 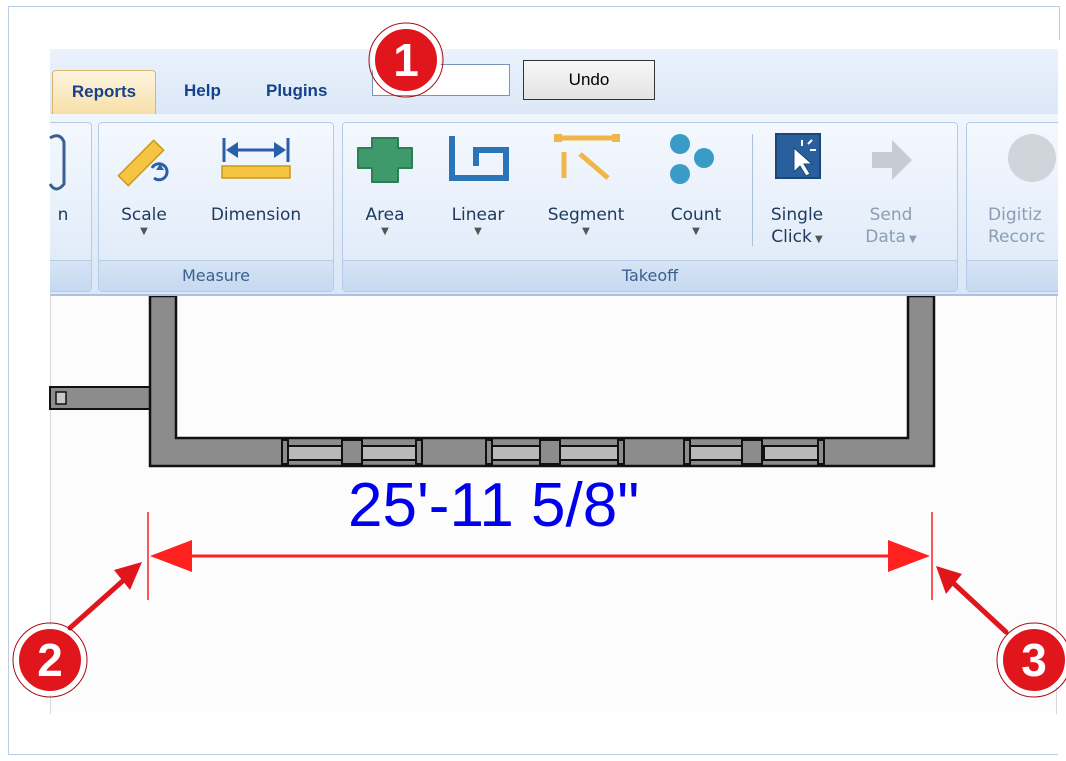 What do you see at coordinates (104, 92) in the screenshot?
I see `tab-reports: Reports` at bounding box center [104, 92].